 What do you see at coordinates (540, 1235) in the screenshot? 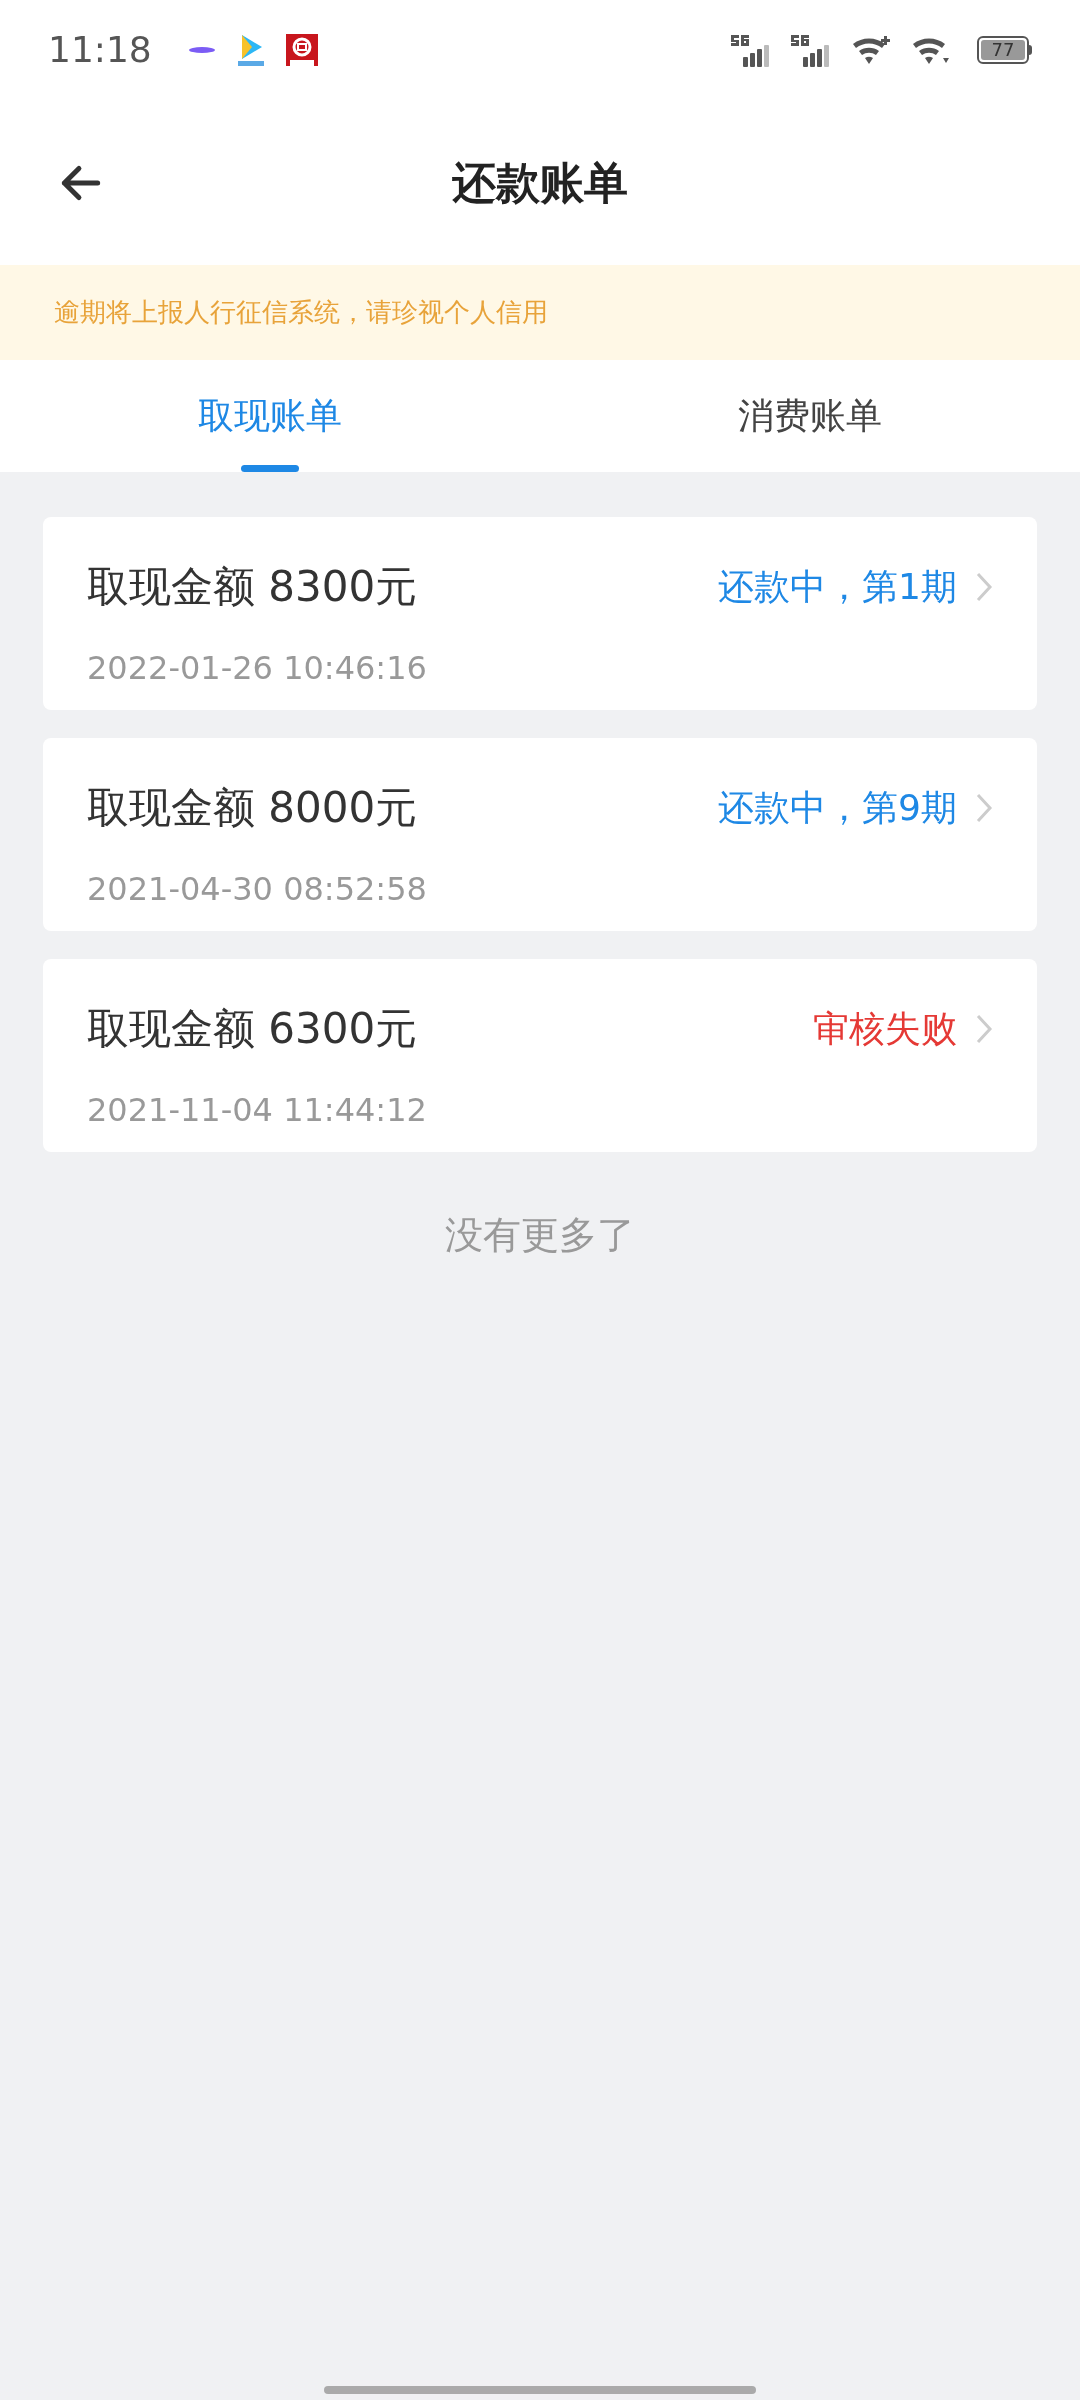
I see `end-of-list-text: 没有更多了` at bounding box center [540, 1235].